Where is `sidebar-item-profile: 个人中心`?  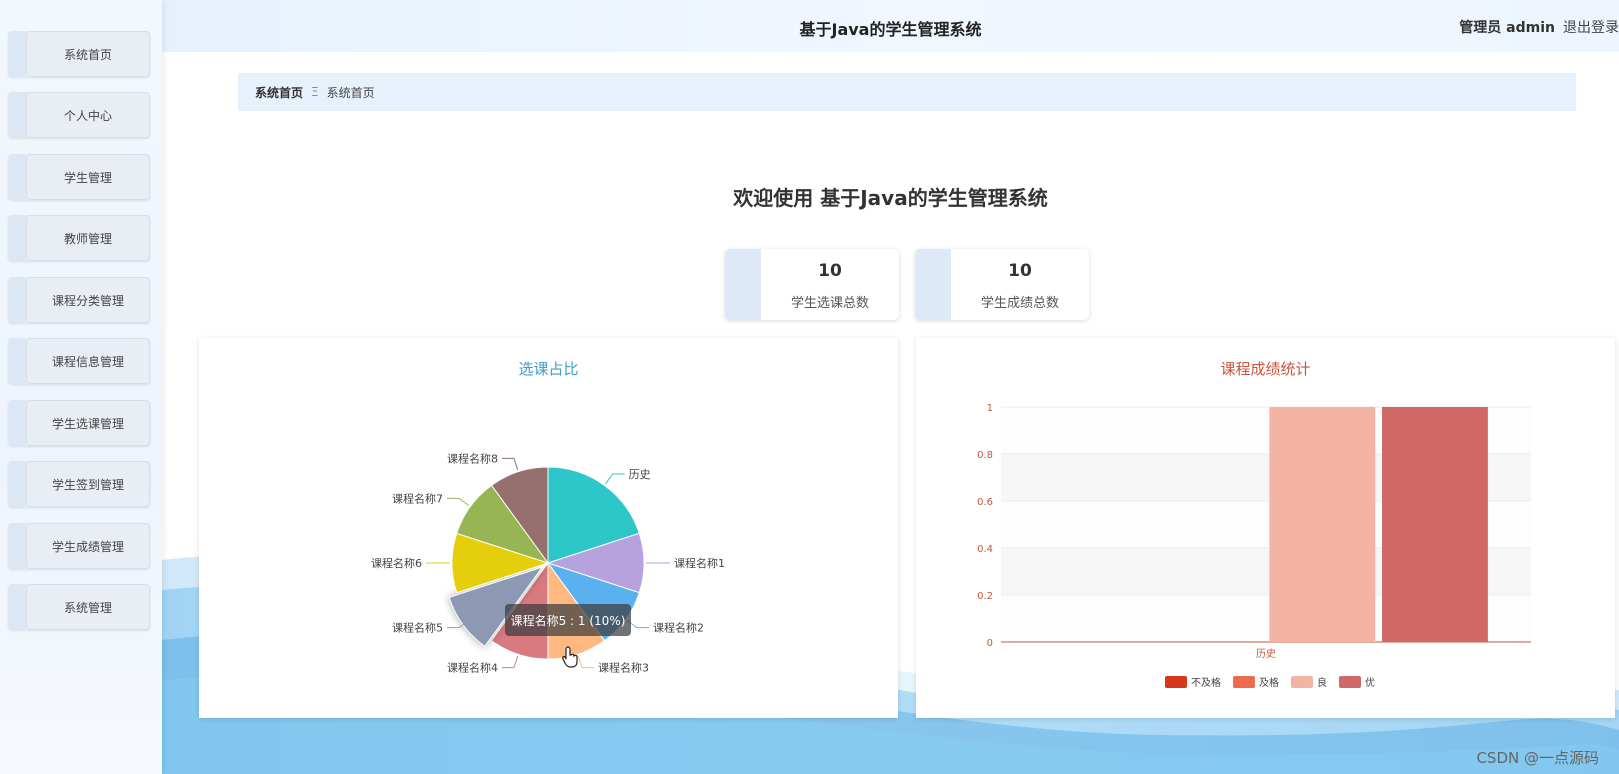 sidebar-item-profile: 个人中心 is located at coordinates (79, 115).